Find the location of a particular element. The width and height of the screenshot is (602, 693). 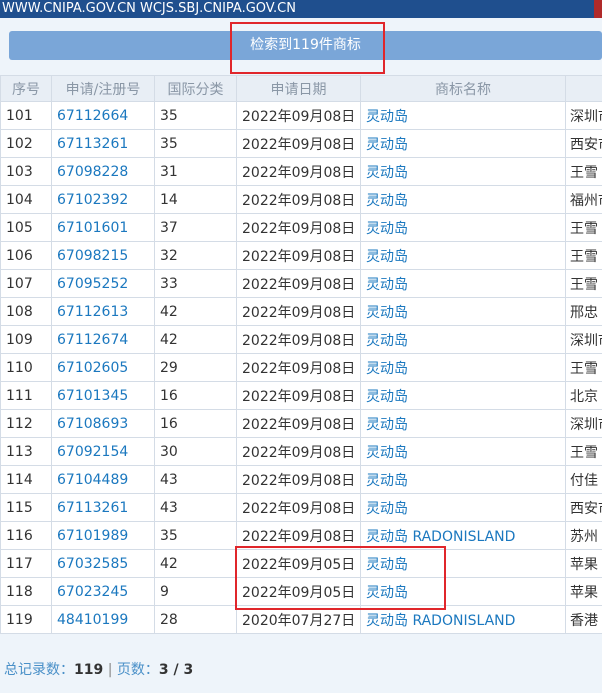

cell-class: 30 is located at coordinates (195, 451).